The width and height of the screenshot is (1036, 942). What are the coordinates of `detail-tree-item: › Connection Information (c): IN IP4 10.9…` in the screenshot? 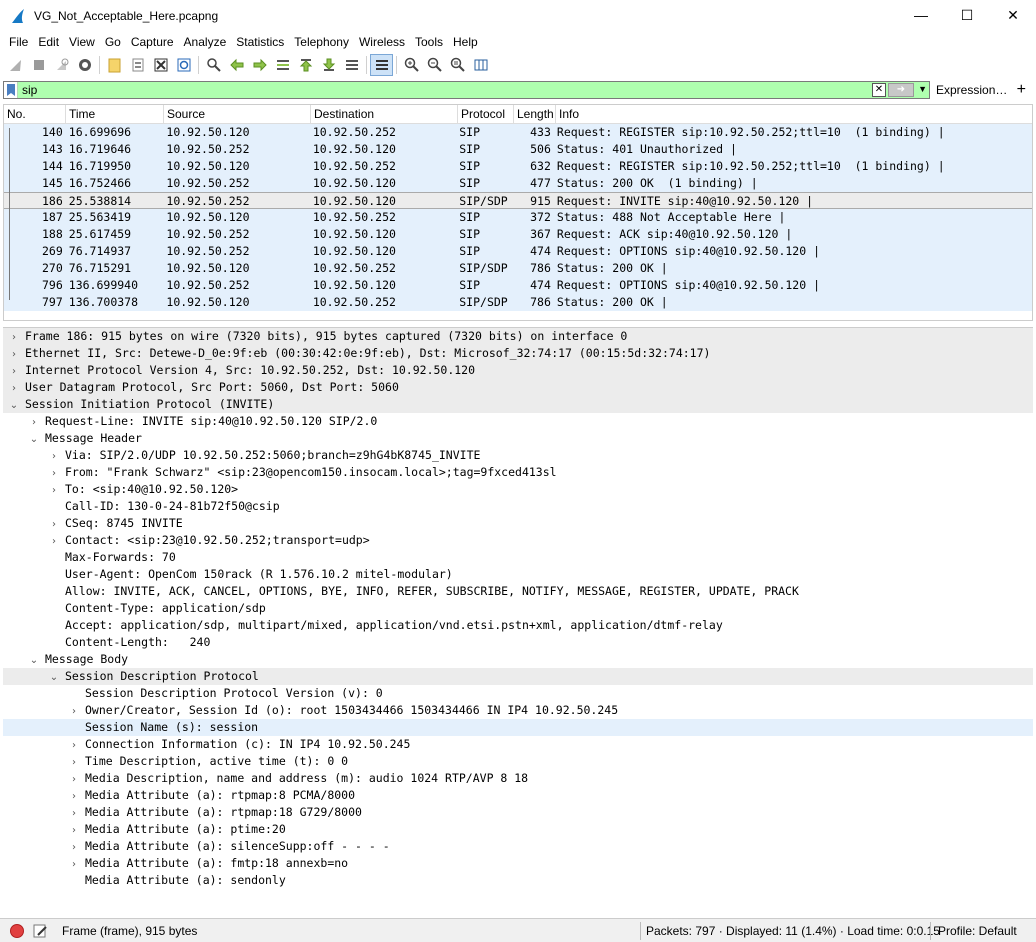 It's located at (518, 744).